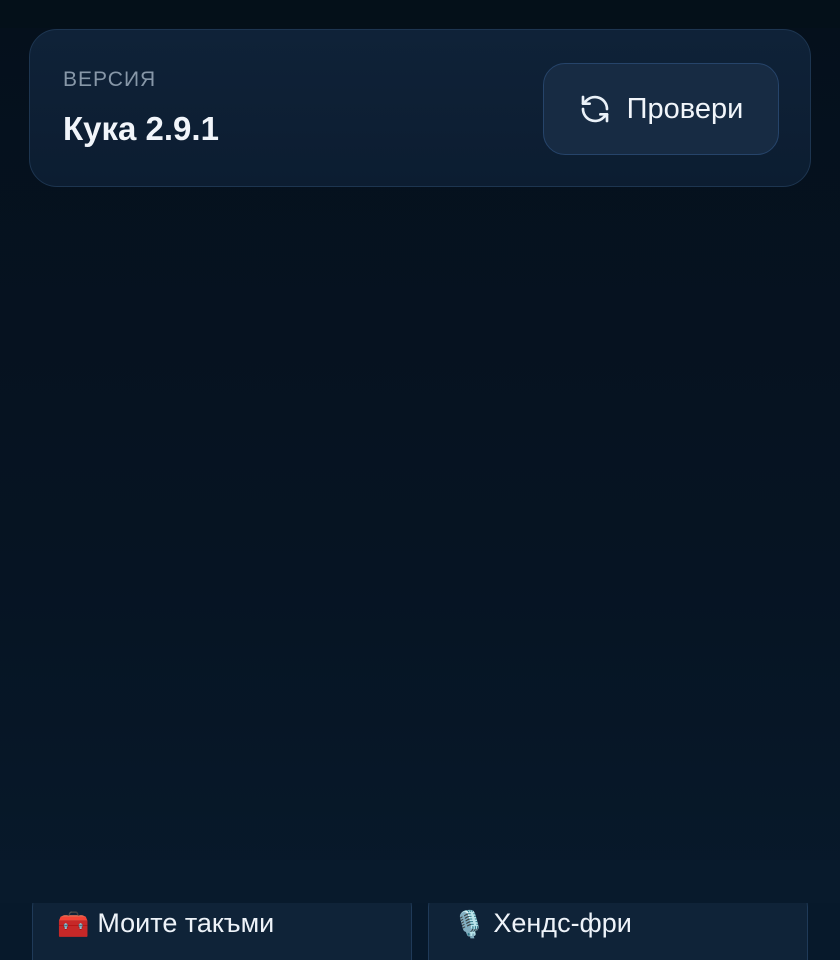 This screenshot has height=960, width=840. What do you see at coordinates (110, 79) in the screenshot?
I see `version-caption: ВЕРСИЯ` at bounding box center [110, 79].